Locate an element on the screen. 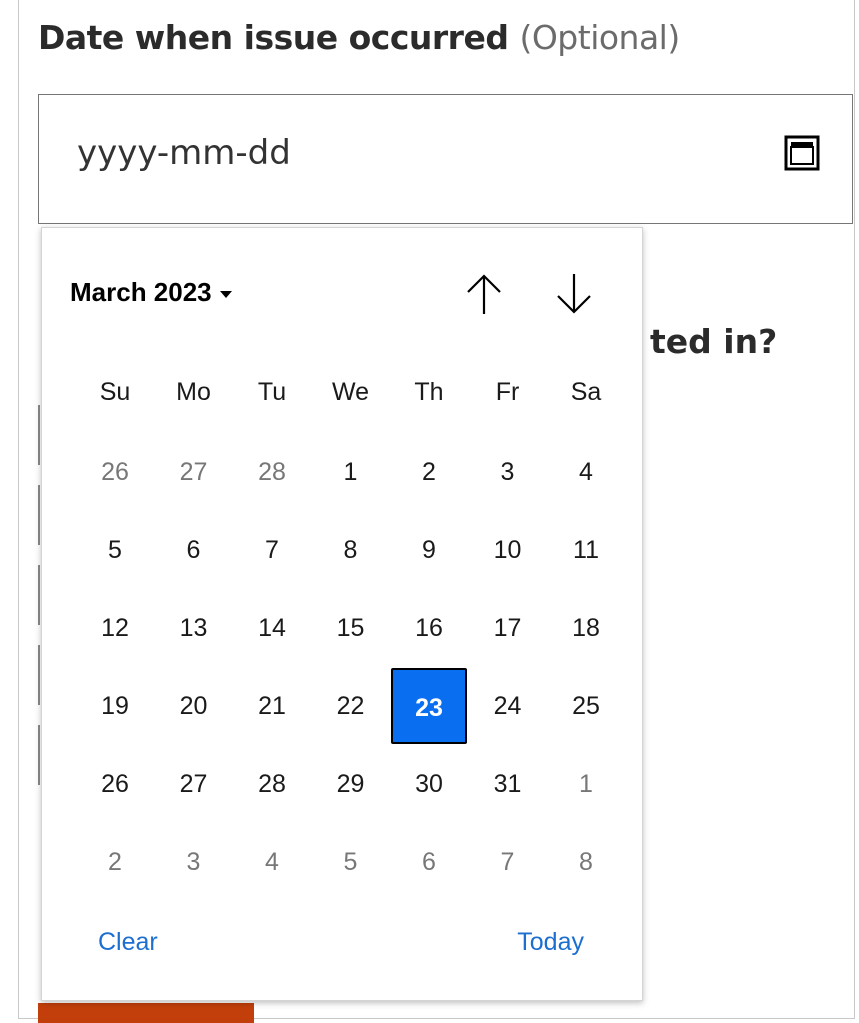 This screenshot has width=859, height=1023. month-year-label: March 2023 is located at coordinates (141, 292).